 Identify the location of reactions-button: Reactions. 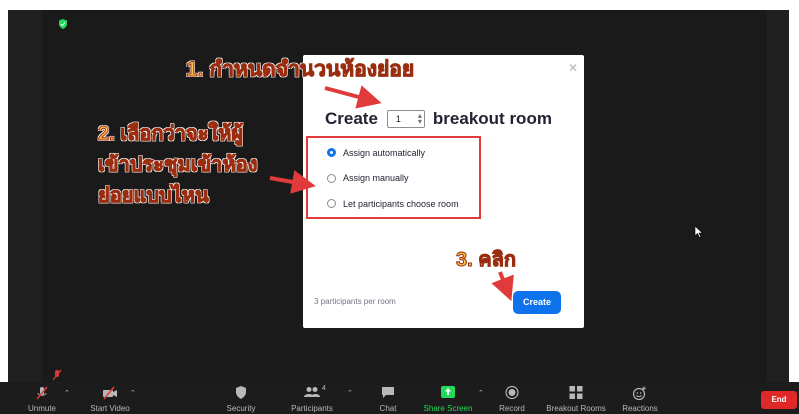
(640, 398).